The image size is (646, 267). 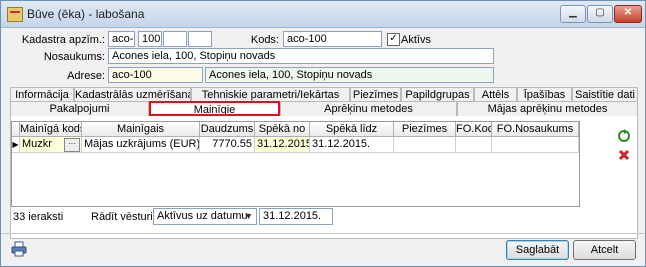 What do you see at coordinates (349, 75) in the screenshot?
I see `adrese-text-field: Acones iela, 100, Stopiņu novads` at bounding box center [349, 75].